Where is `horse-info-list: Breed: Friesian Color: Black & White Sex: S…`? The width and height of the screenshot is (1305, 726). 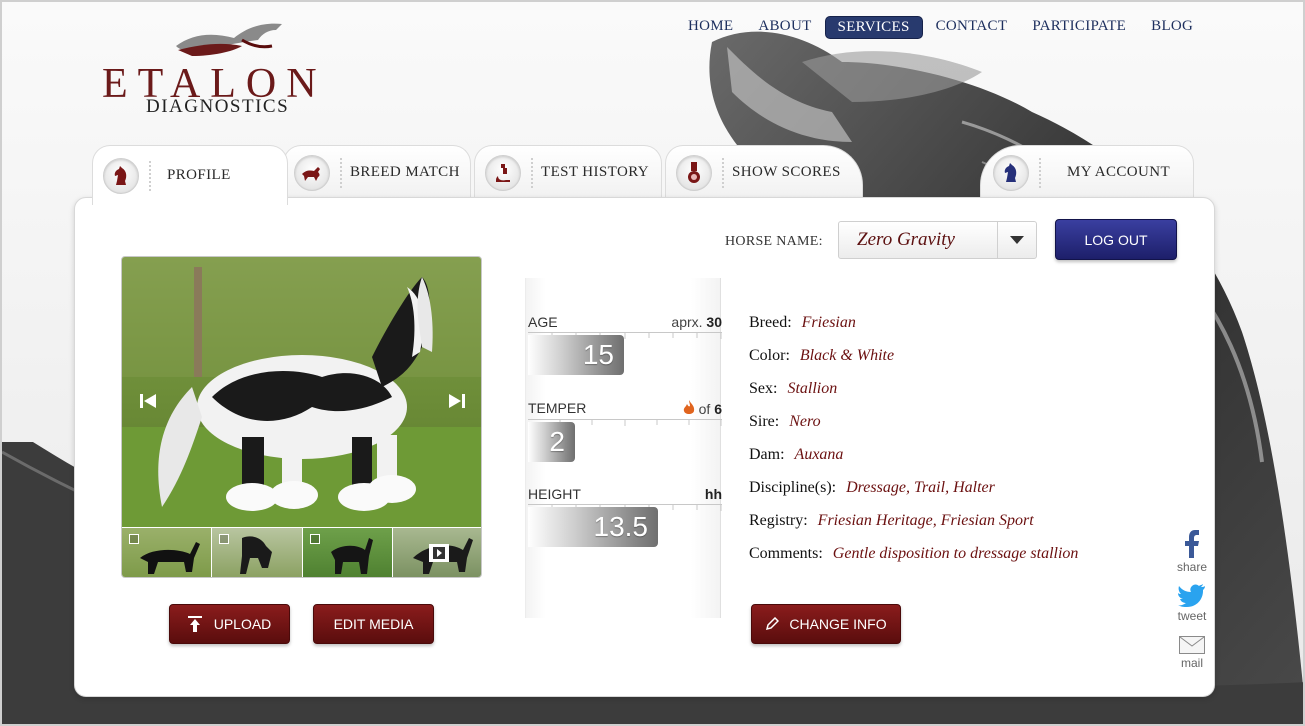
horse-info-list: Breed: Friesian Color: Black & White Sex: S… is located at coordinates (913, 446).